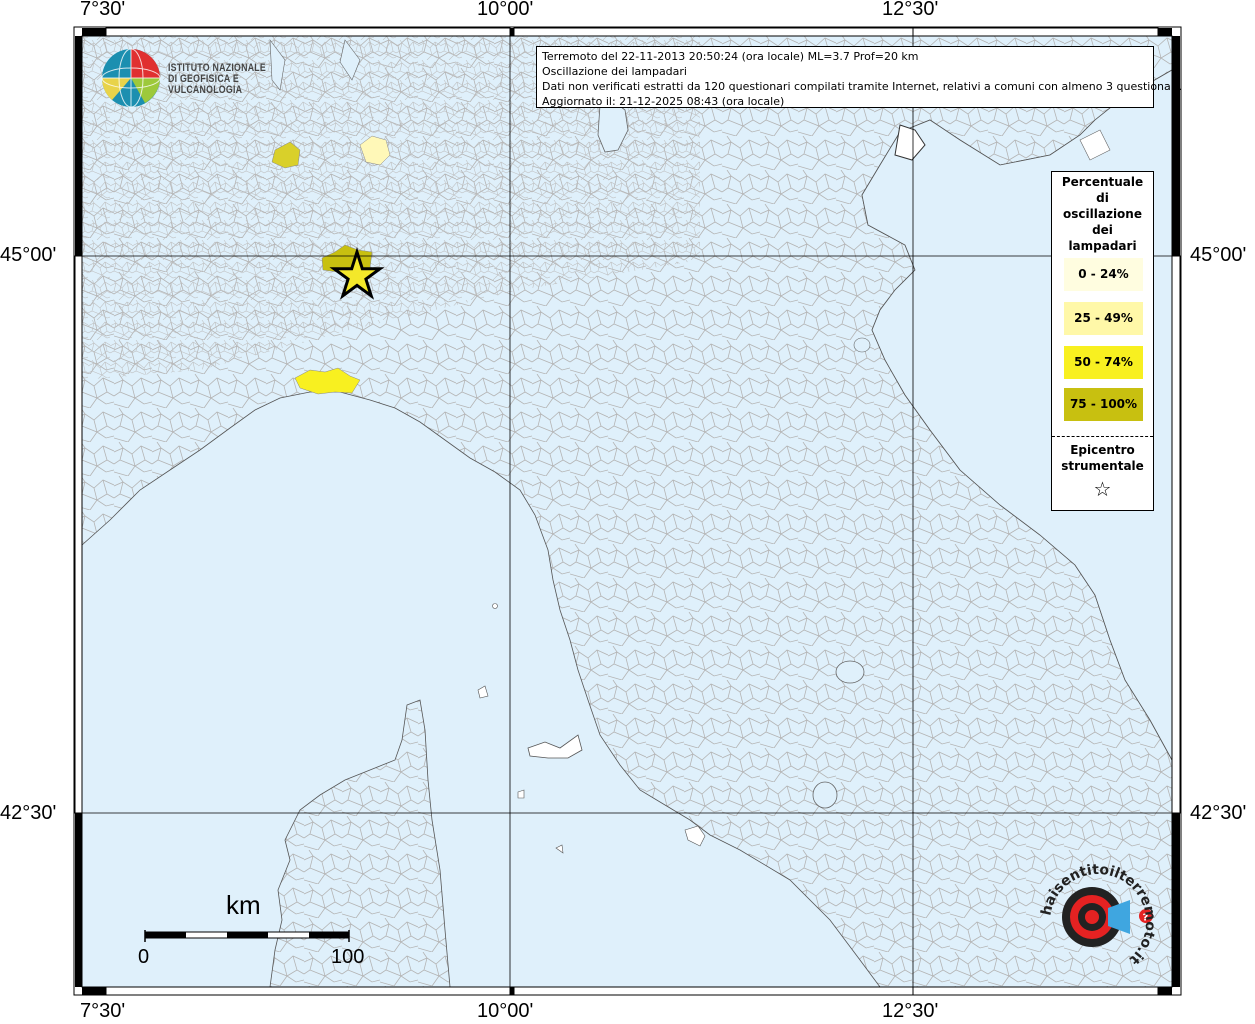  I want to click on star-icon: ☆, so click(1102, 489).